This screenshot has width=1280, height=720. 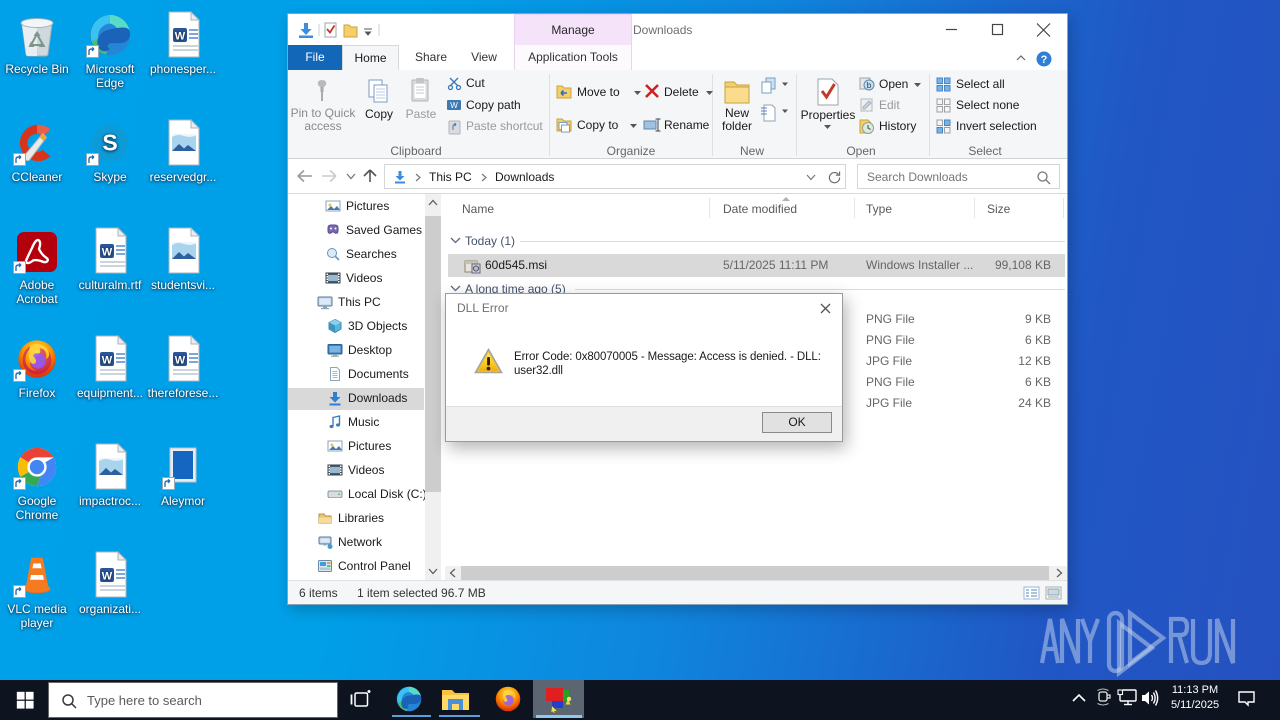 I want to click on svg-text: b, so click(x=869, y=85).